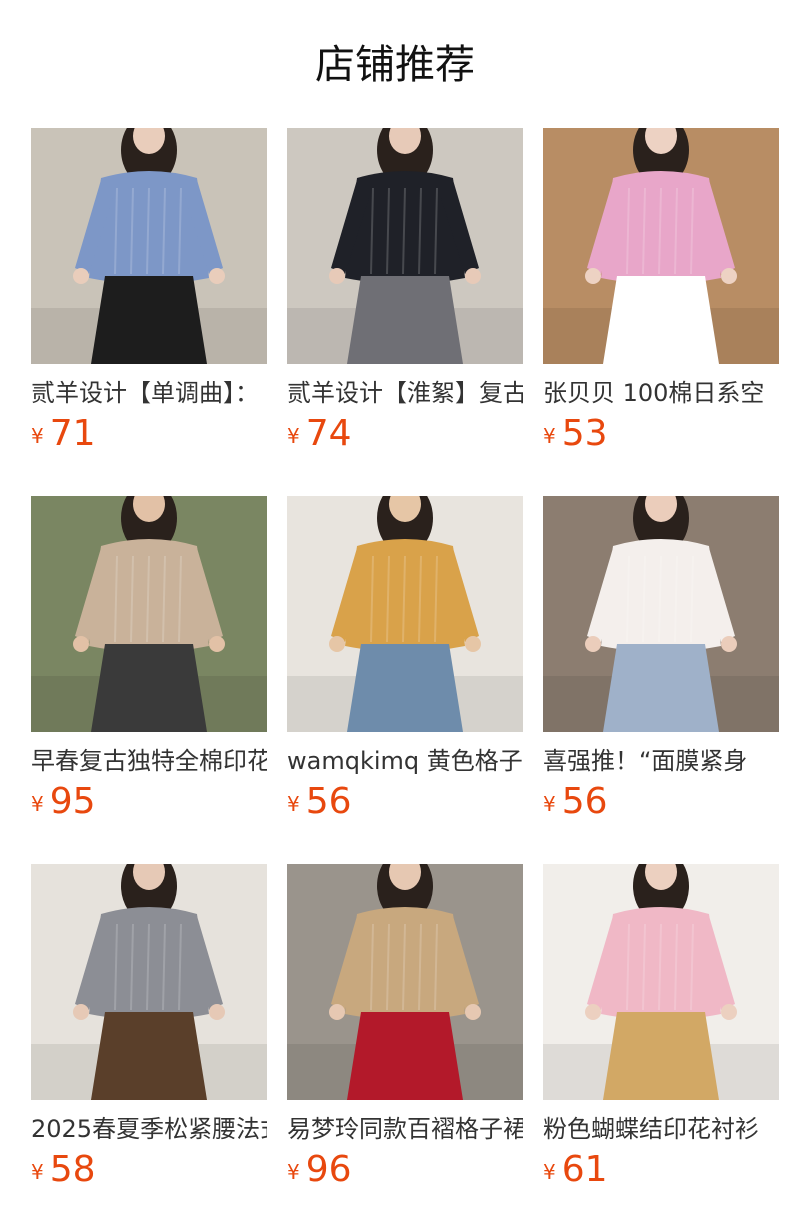 The width and height of the screenshot is (790, 1232). I want to click on price-amount: 71, so click(72, 433).